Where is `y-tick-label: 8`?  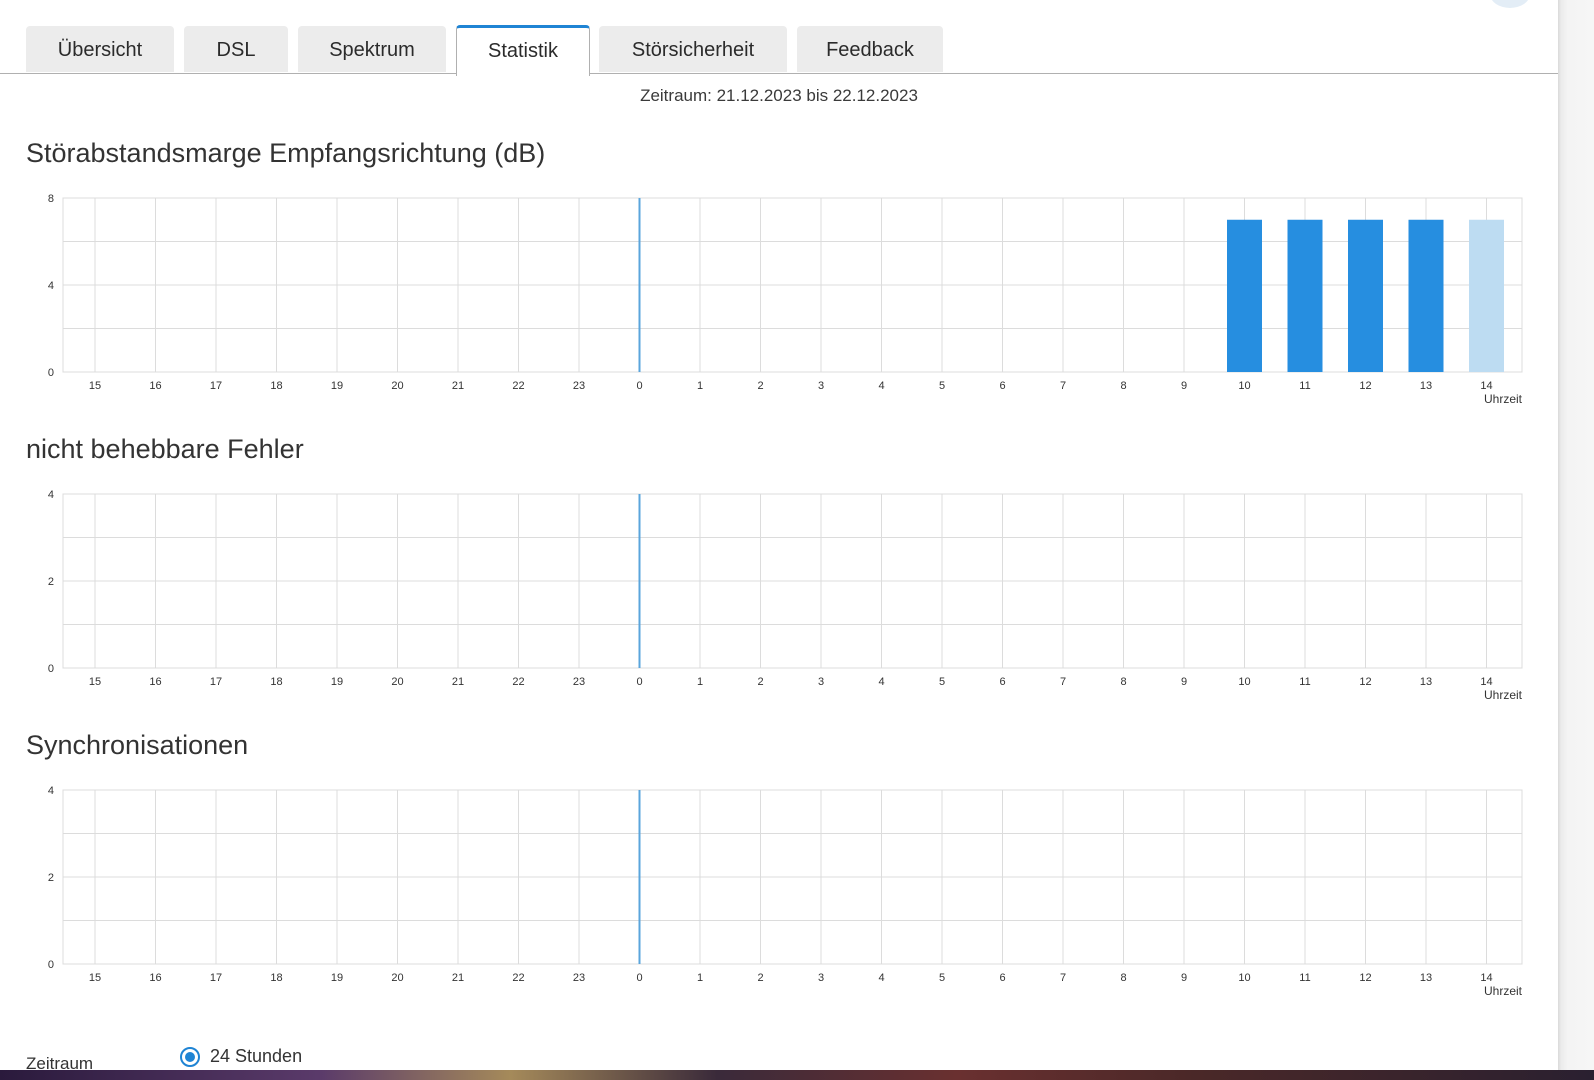 y-tick-label: 8 is located at coordinates (51, 199).